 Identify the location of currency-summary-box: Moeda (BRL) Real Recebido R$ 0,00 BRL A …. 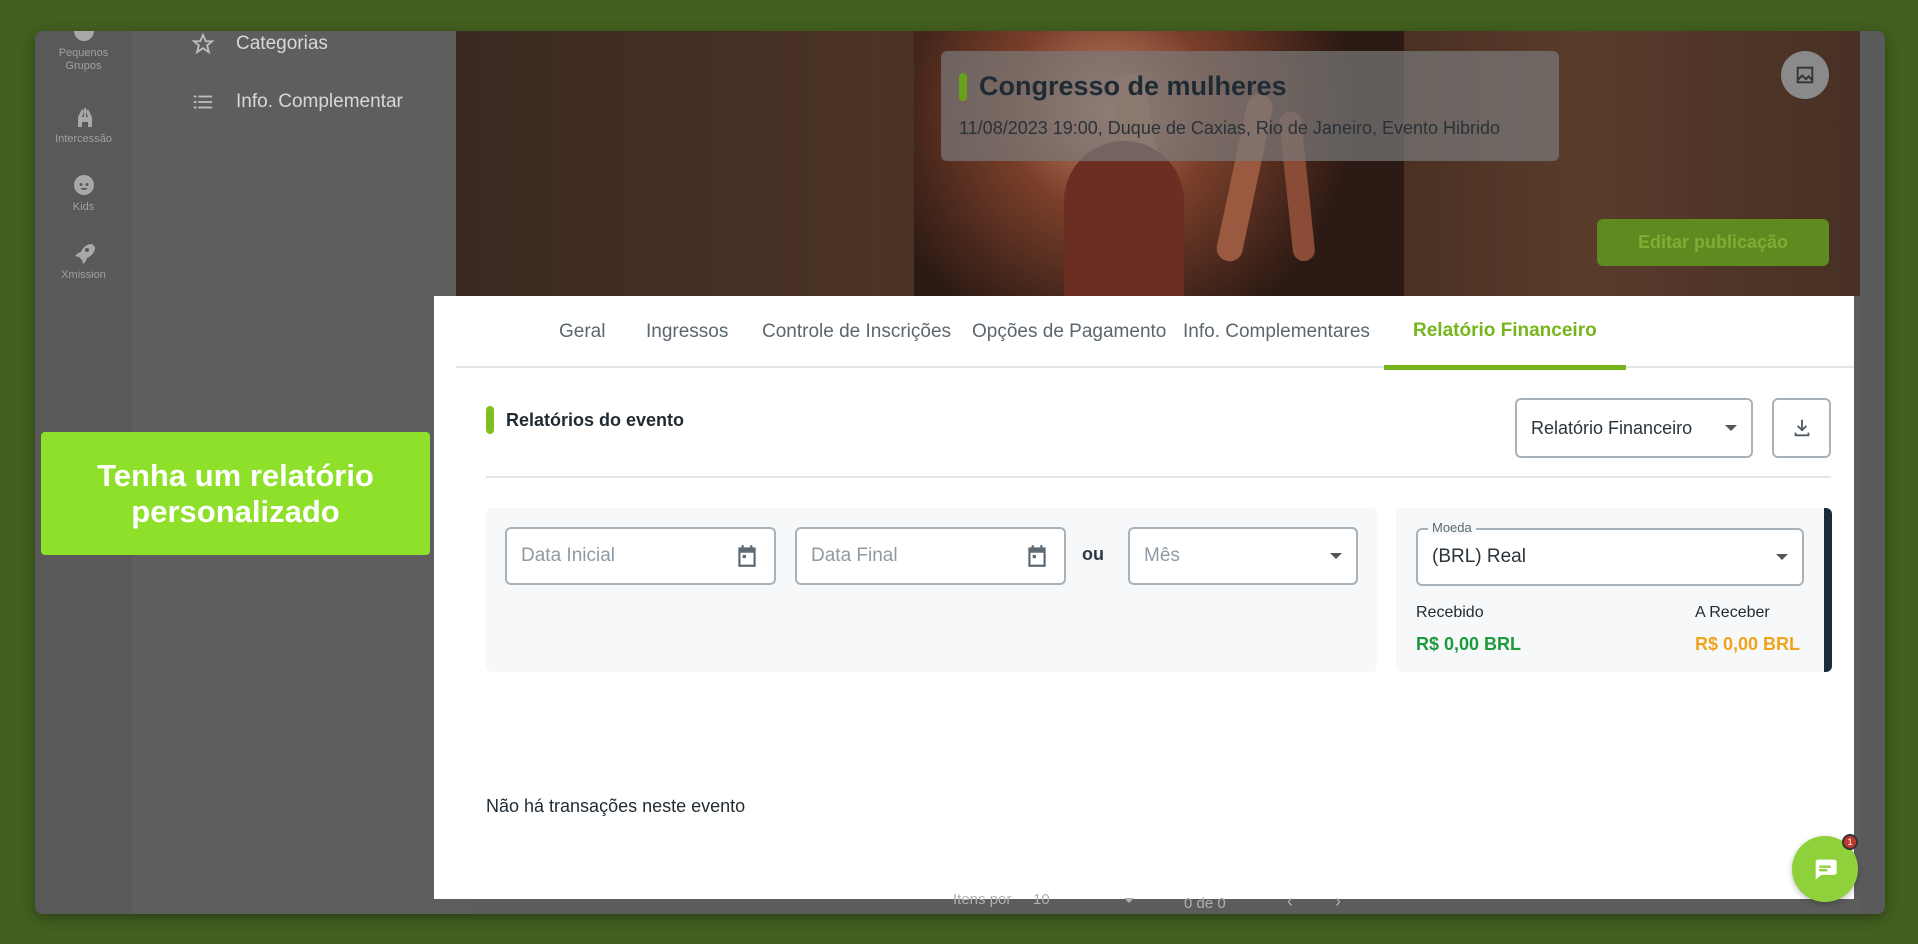
(1614, 590).